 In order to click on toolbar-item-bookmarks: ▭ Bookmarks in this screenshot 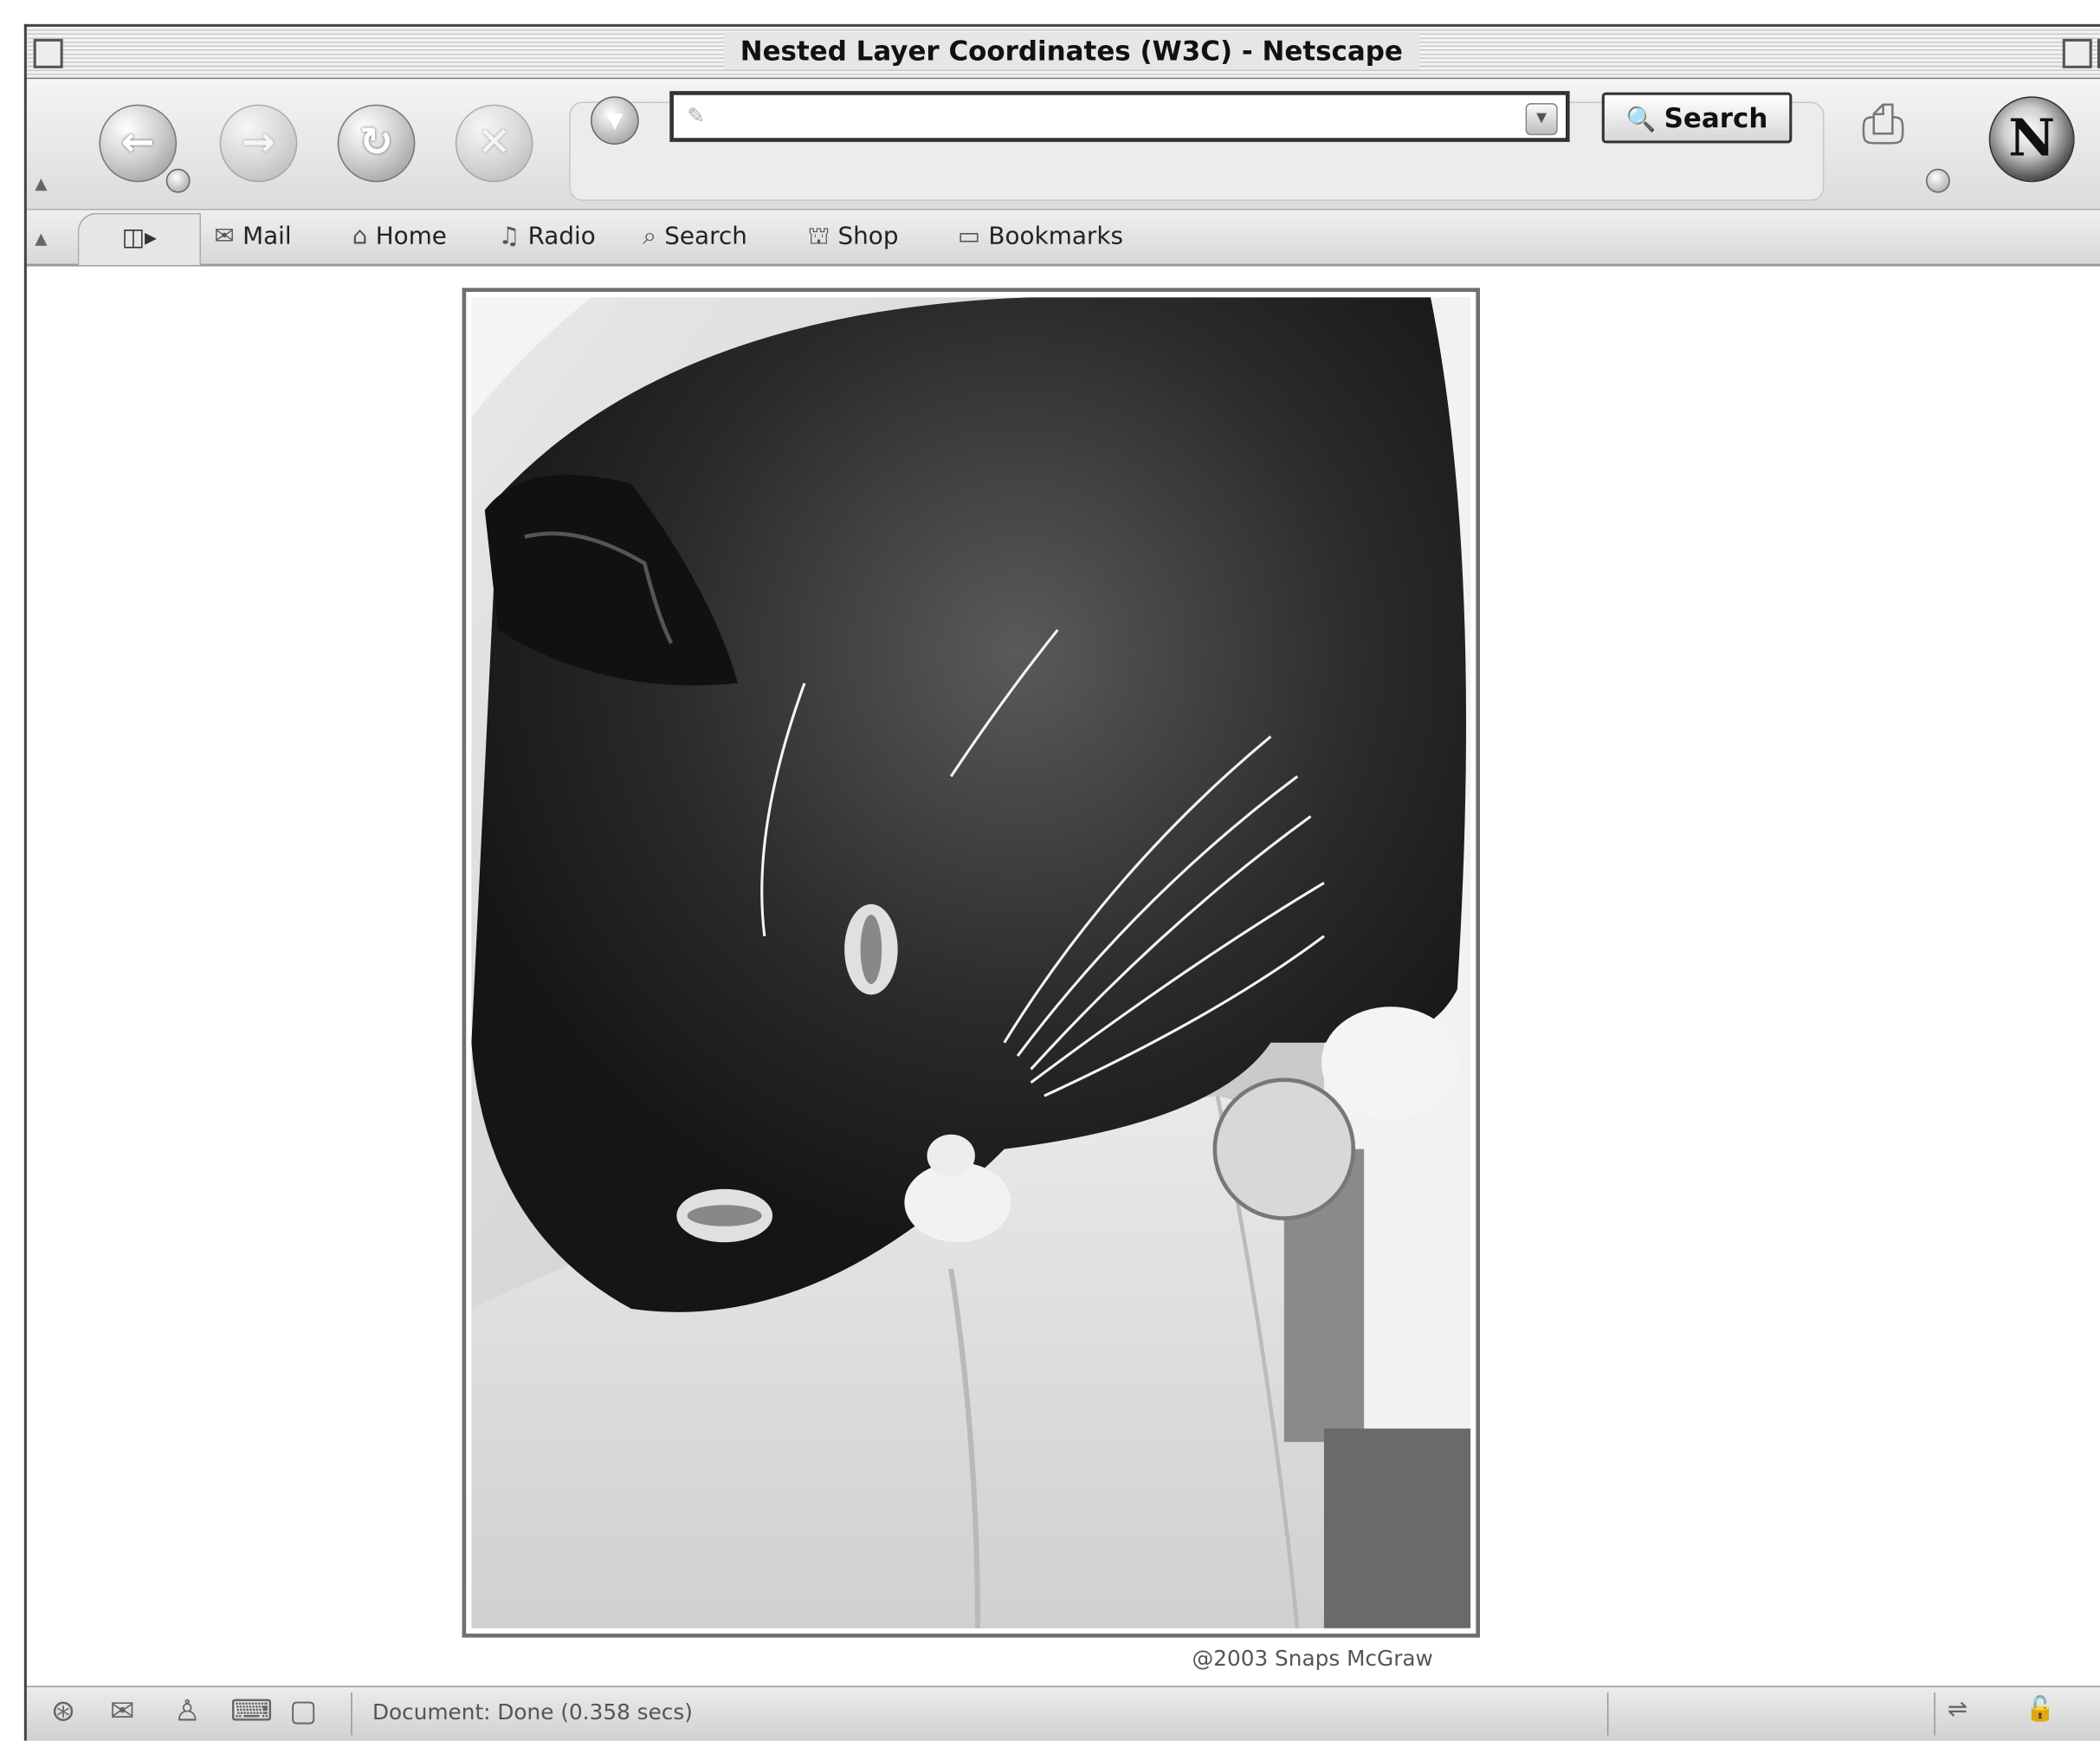, I will do `click(1040, 237)`.